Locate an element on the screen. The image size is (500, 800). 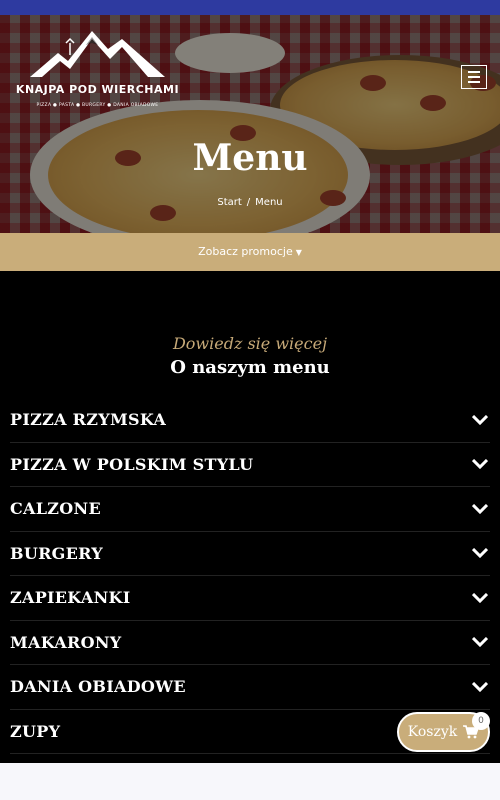
brand-tagline: PIZZA ● PASTA ● BURGERY ● DANIA OBIADOWE is located at coordinates (97, 105).